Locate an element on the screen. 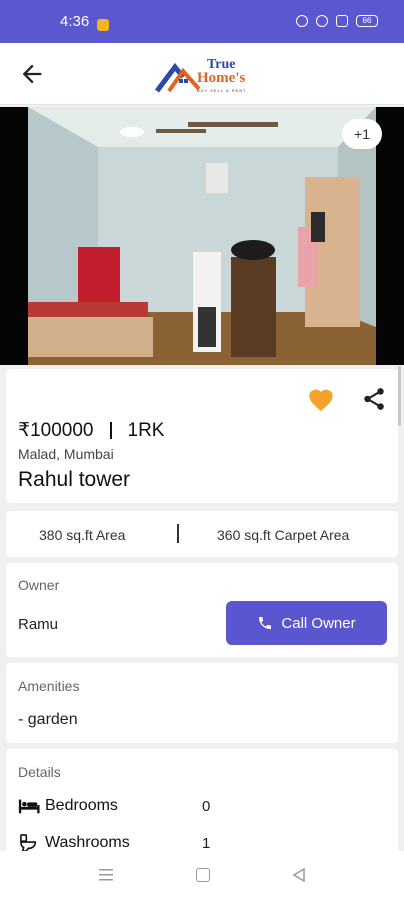  area-card: 380 sq.ft Area 360 sq.ft Carpet Area is located at coordinates (202, 534).